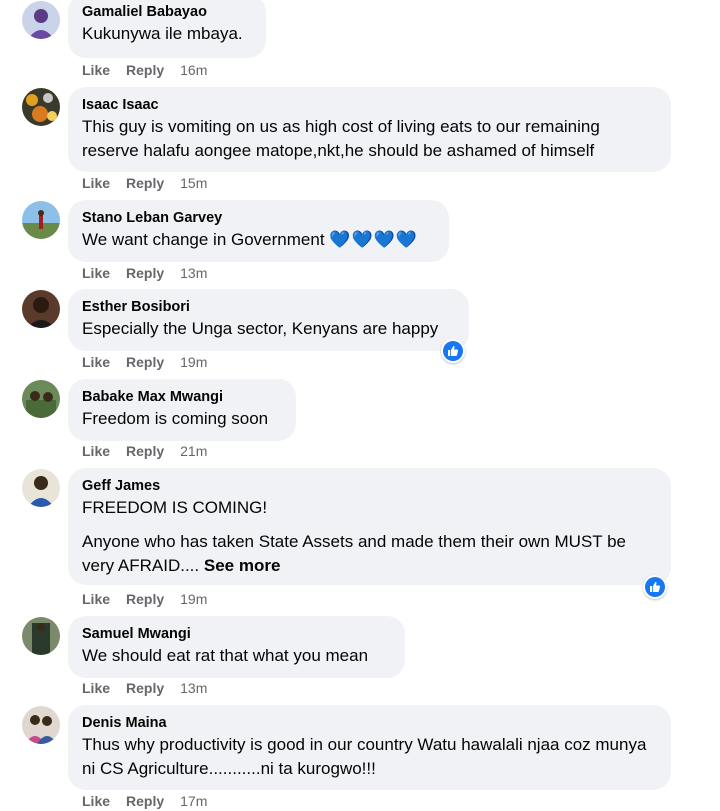 The height and width of the screenshot is (811, 720). Describe the element at coordinates (373, 239) in the screenshot. I see `blue-heart-emoji: 💙💙💙💙` at that location.